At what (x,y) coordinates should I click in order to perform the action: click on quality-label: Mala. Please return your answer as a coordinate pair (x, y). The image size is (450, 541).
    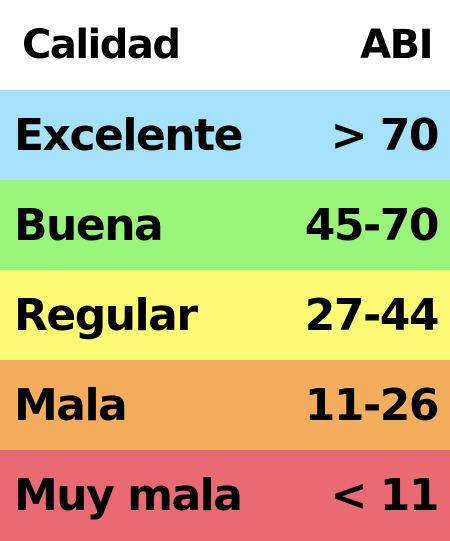
    Looking at the image, I should click on (71, 405).